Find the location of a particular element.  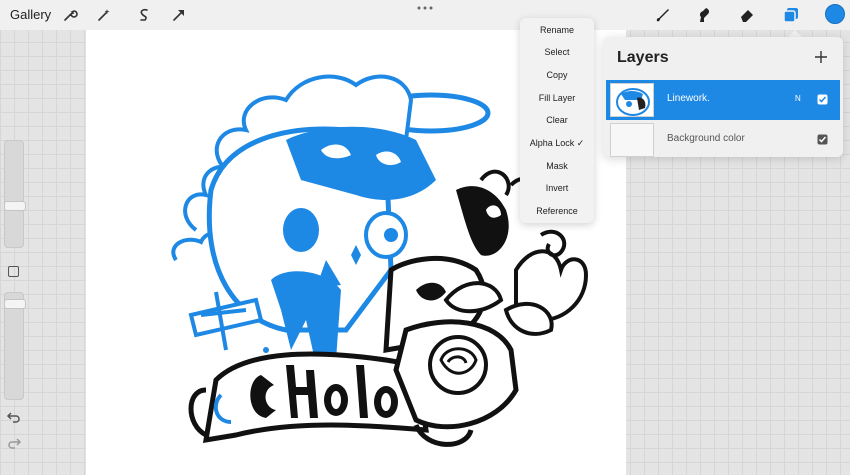

menu-alpha-lock: Alpha Lock ✓ is located at coordinates (557, 143).